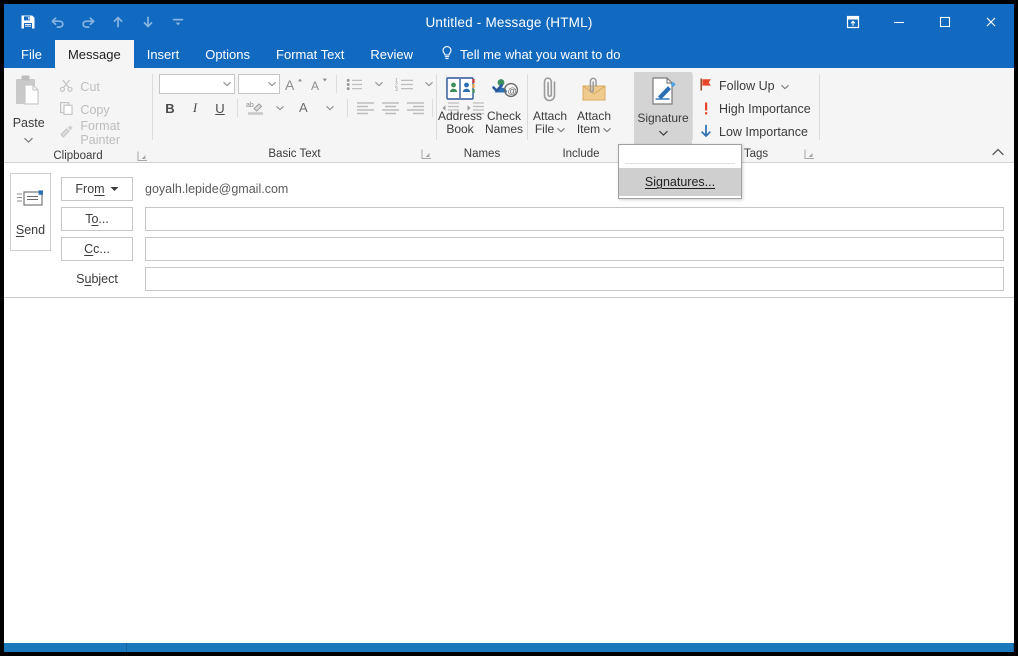 The image size is (1018, 656). I want to click on low-importance-button: Low Importance, so click(753, 131).